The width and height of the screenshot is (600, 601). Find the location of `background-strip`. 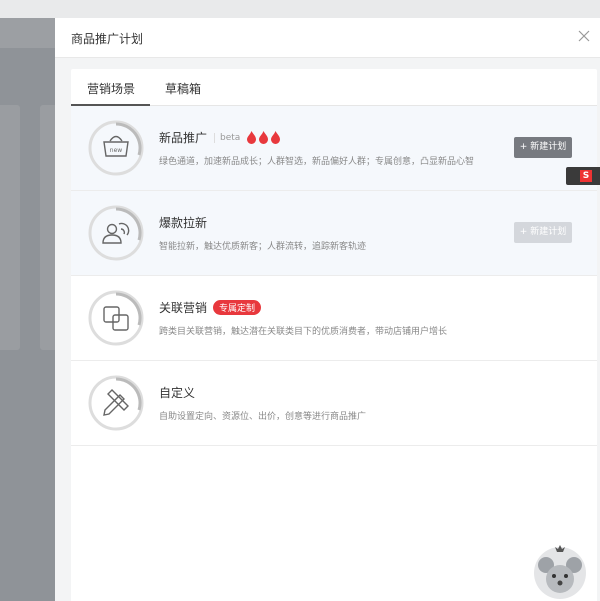

background-strip is located at coordinates (27, 33).